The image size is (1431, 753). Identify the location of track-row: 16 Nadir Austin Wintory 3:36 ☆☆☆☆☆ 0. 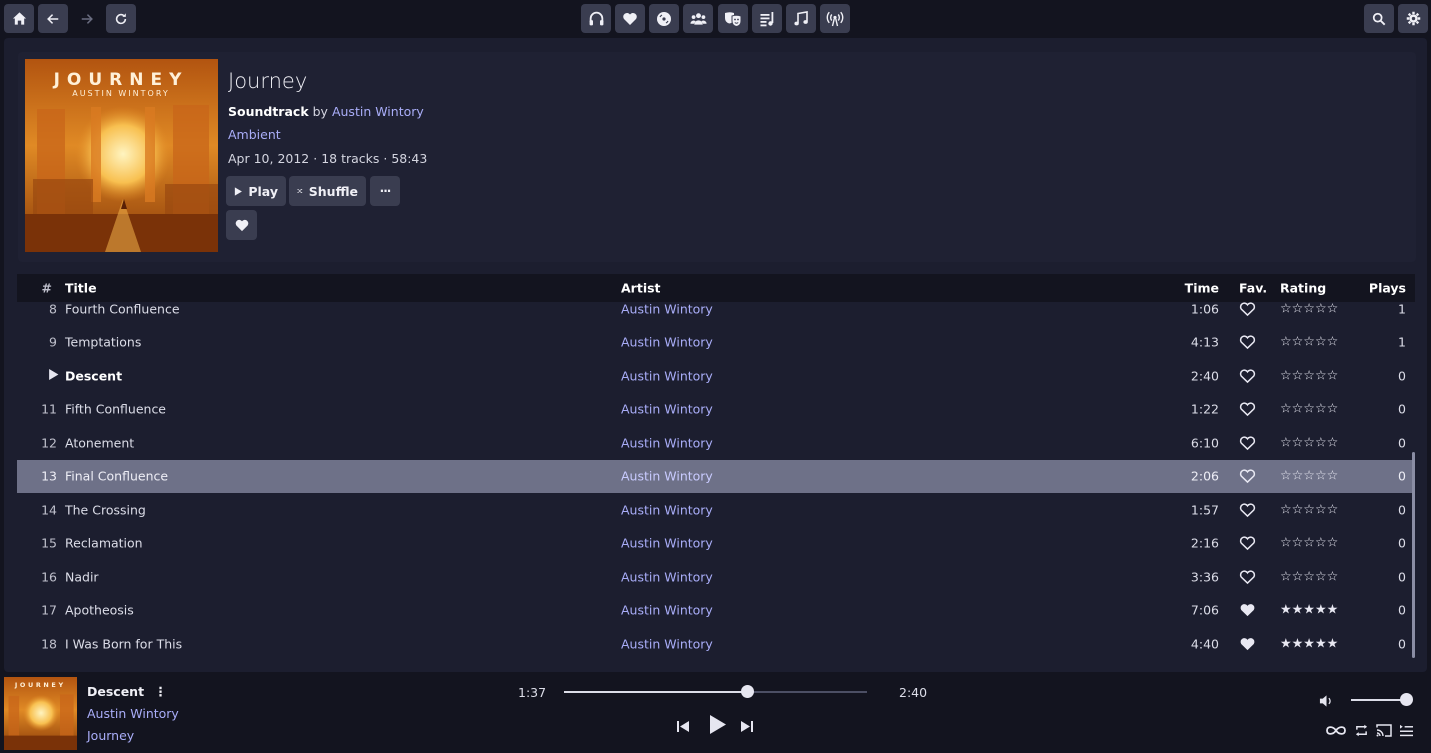
(716, 576).